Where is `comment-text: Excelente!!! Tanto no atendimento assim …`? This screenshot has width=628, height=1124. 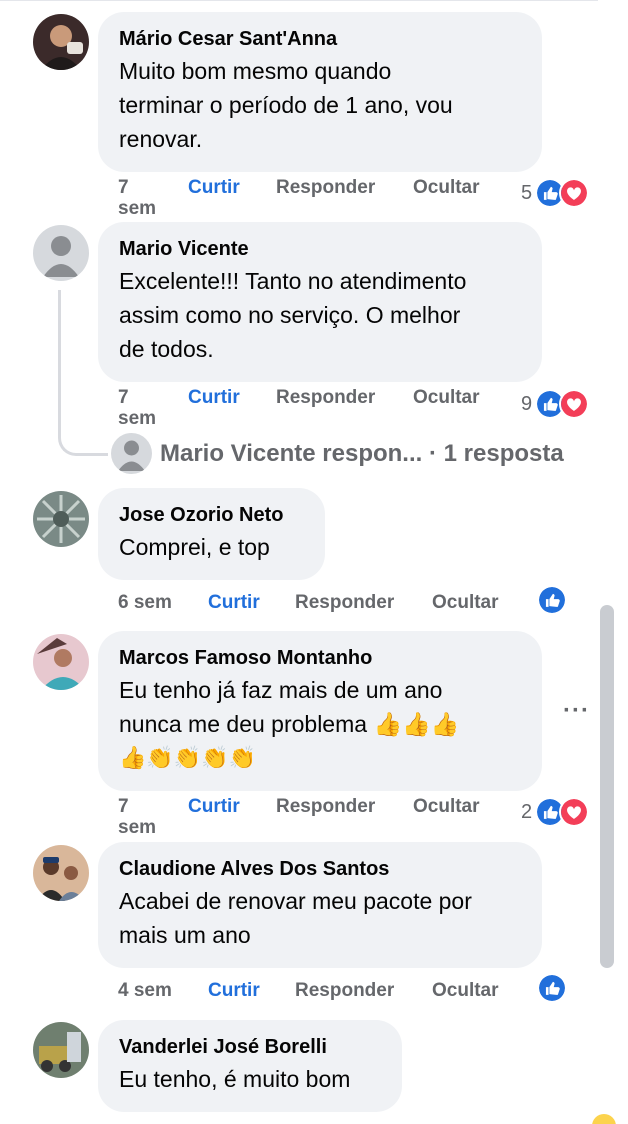
comment-text: Excelente!!! Tanto no atendimento assim … is located at coordinates (293, 315).